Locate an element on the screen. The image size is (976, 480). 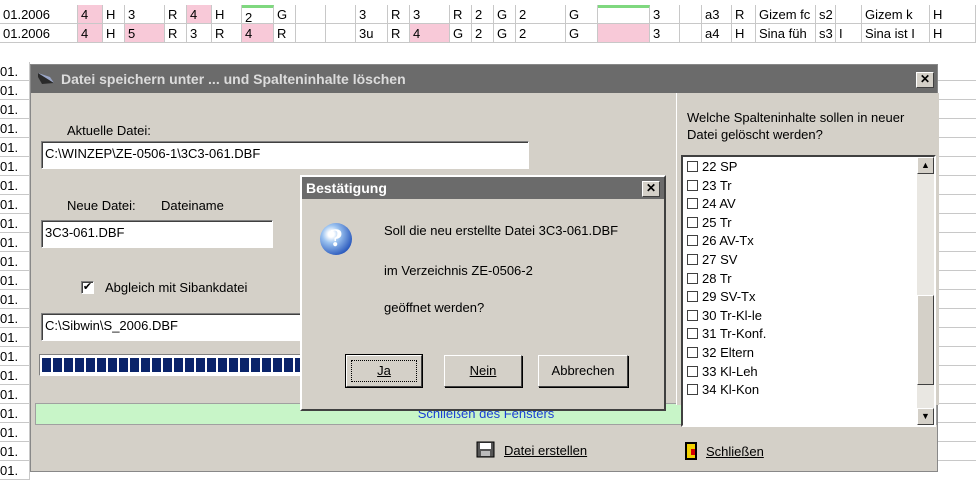
confirm-titlebar: Bestätigung is located at coordinates (483, 188).